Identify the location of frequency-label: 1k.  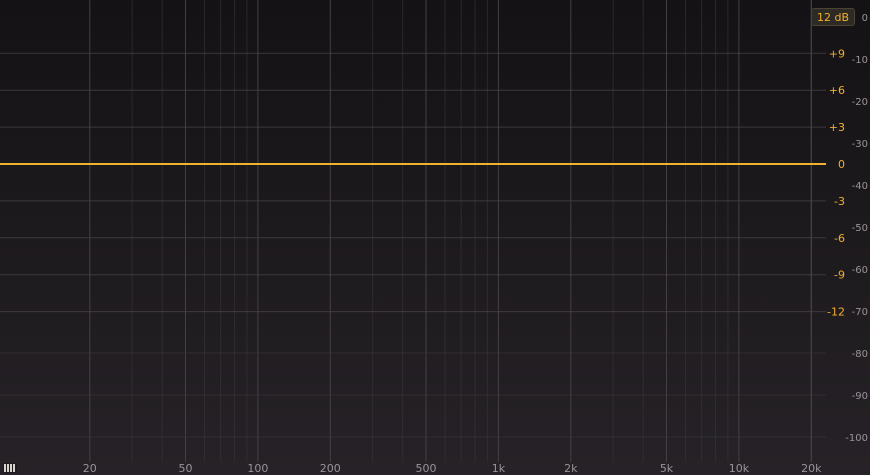
(499, 468).